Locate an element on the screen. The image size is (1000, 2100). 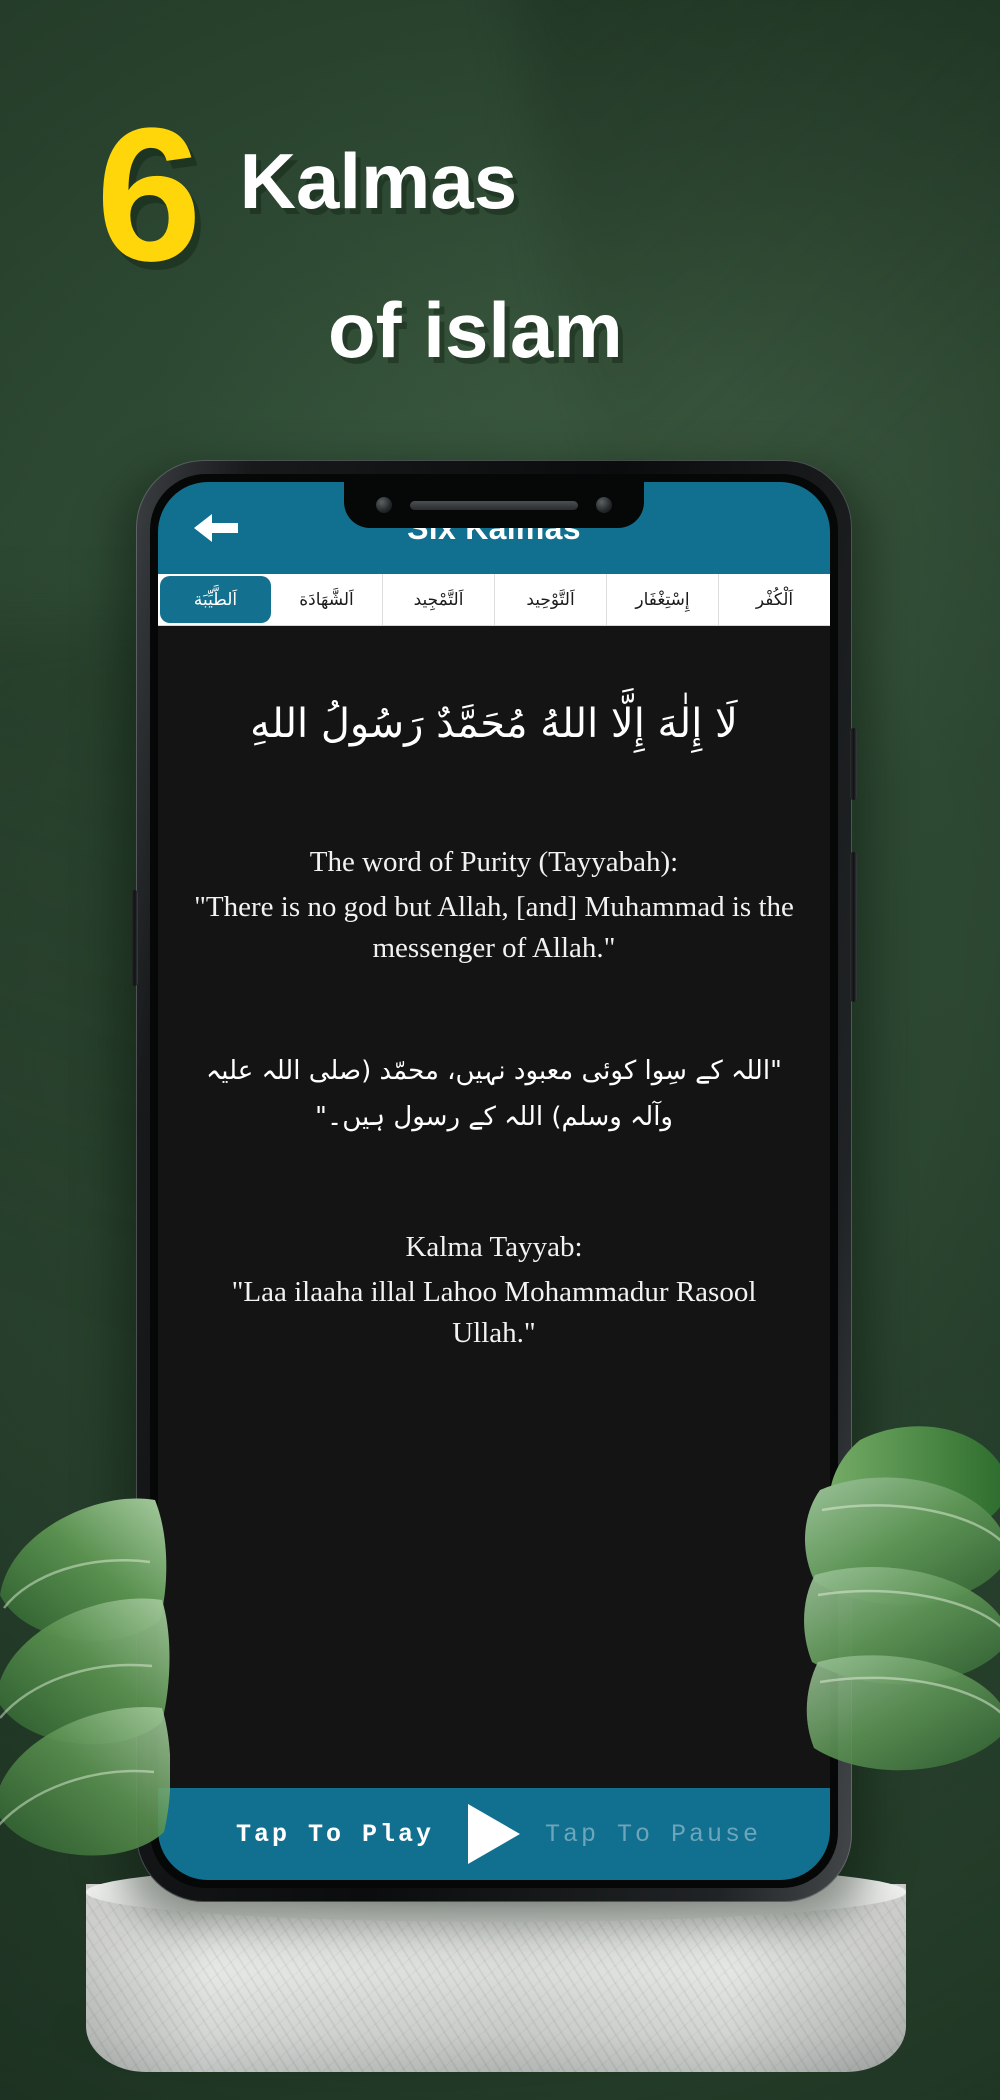
phone-notch is located at coordinates (494, 505).